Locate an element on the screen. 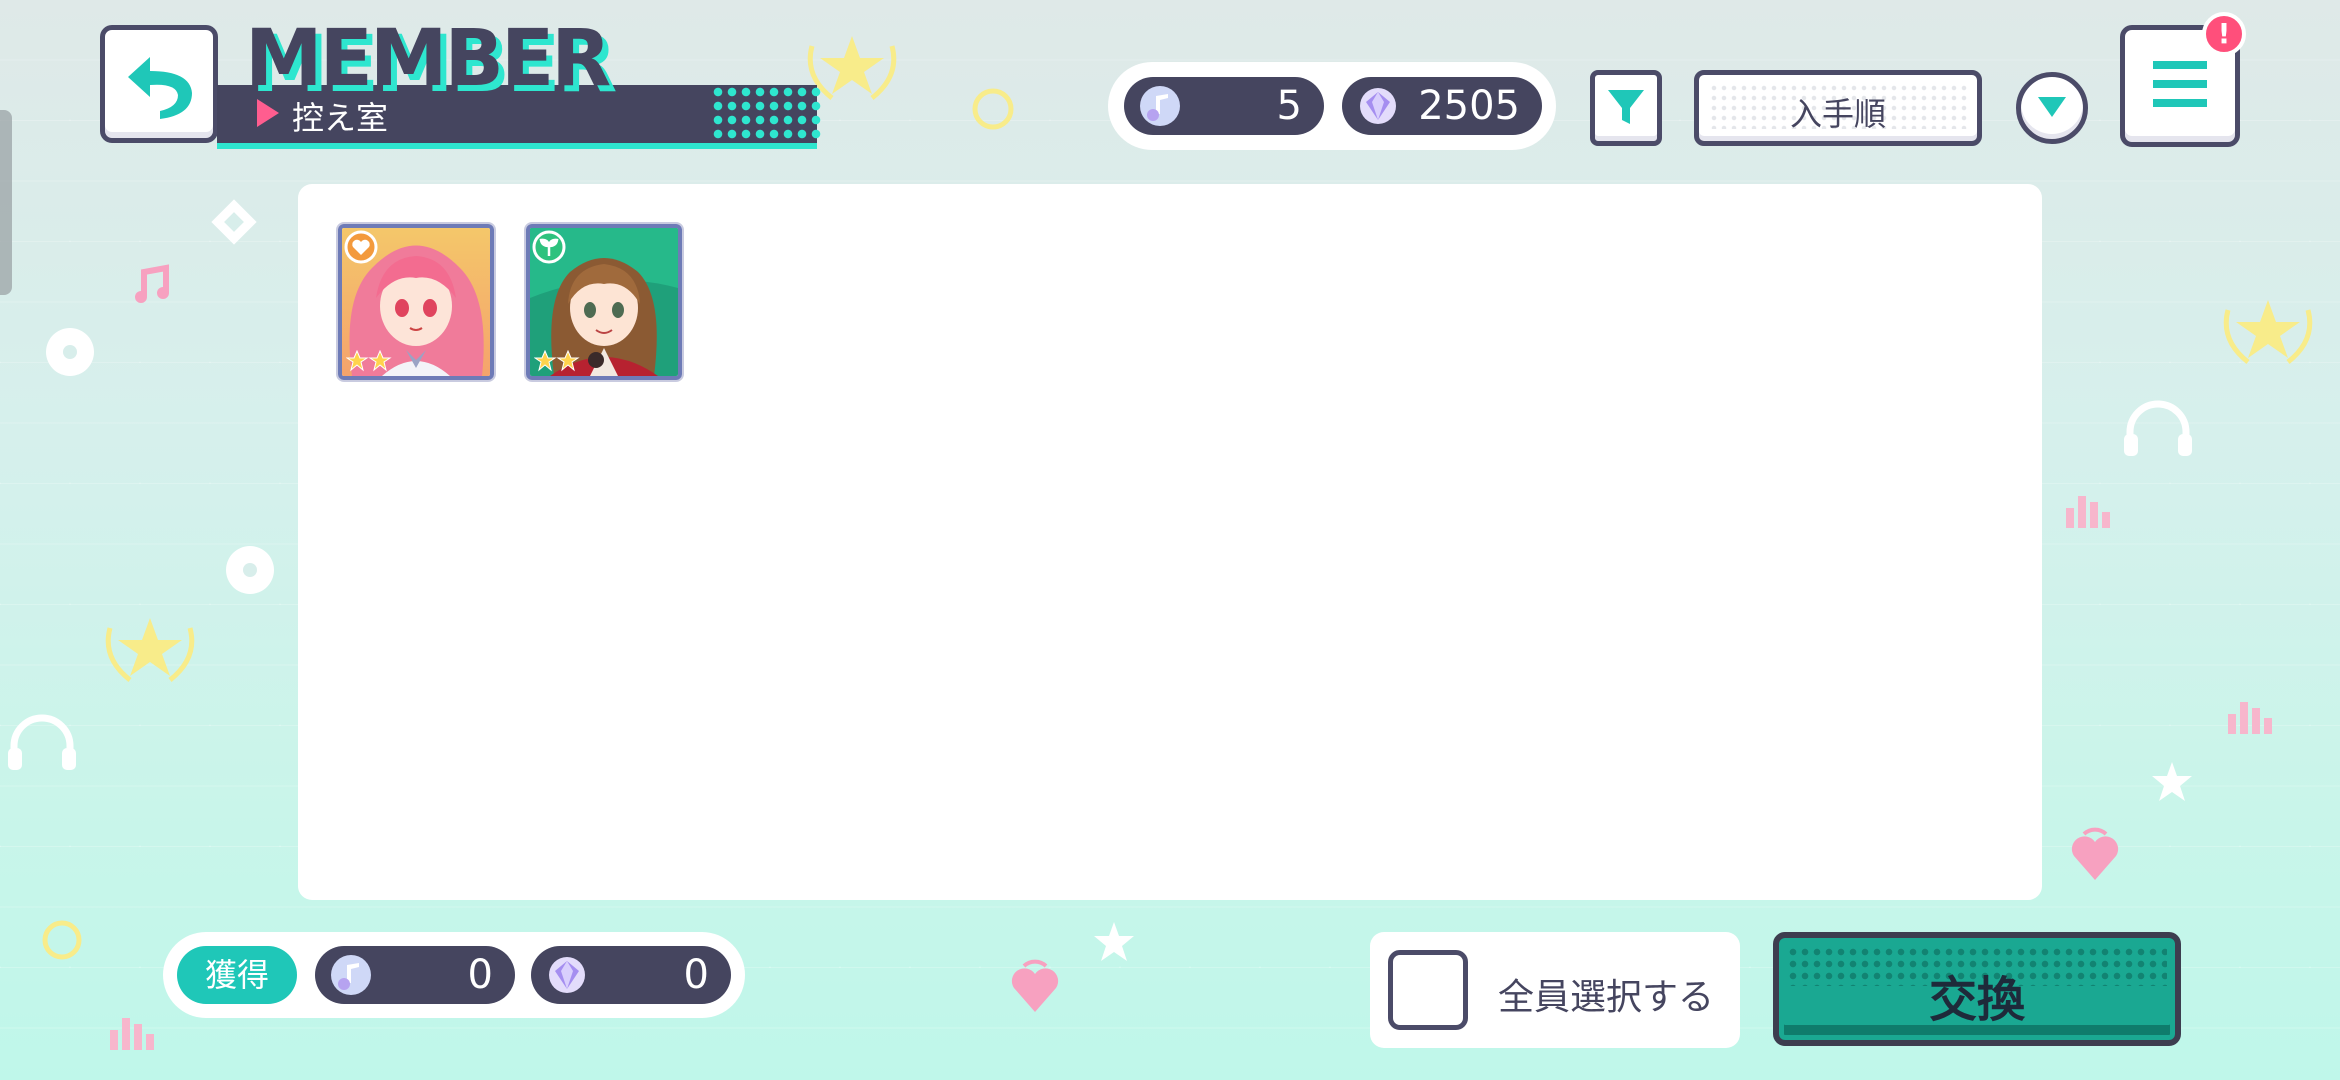 The image size is (2340, 1080). gem-currency-value: 2505 is located at coordinates (1469, 106).